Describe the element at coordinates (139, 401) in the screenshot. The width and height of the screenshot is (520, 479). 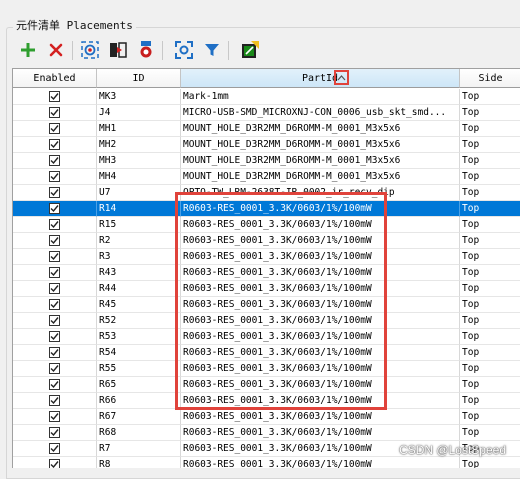
I see `id-cell: R66` at that location.